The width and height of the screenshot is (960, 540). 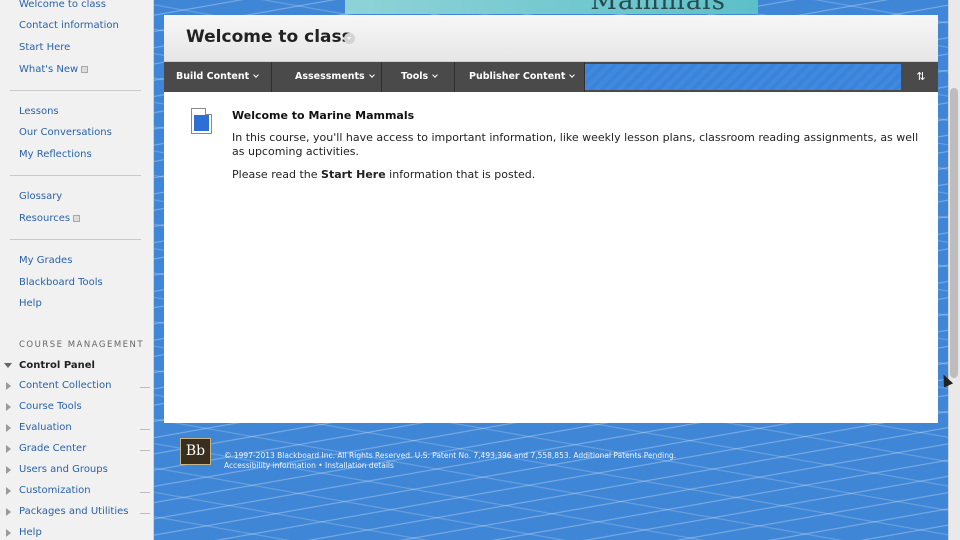 What do you see at coordinates (57, 365) in the screenshot?
I see `control-panel-heading: Control Panel` at bounding box center [57, 365].